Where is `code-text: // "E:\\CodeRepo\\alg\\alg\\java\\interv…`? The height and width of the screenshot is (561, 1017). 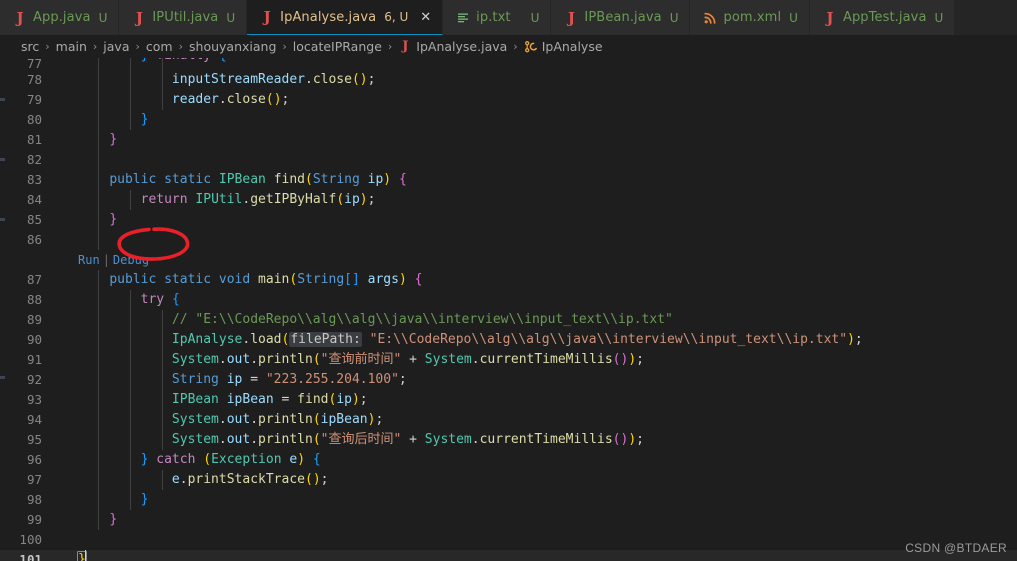 code-text: // "E:\\CodeRepo\\alg\\alg\\java\\interv… is located at coordinates (545, 320).